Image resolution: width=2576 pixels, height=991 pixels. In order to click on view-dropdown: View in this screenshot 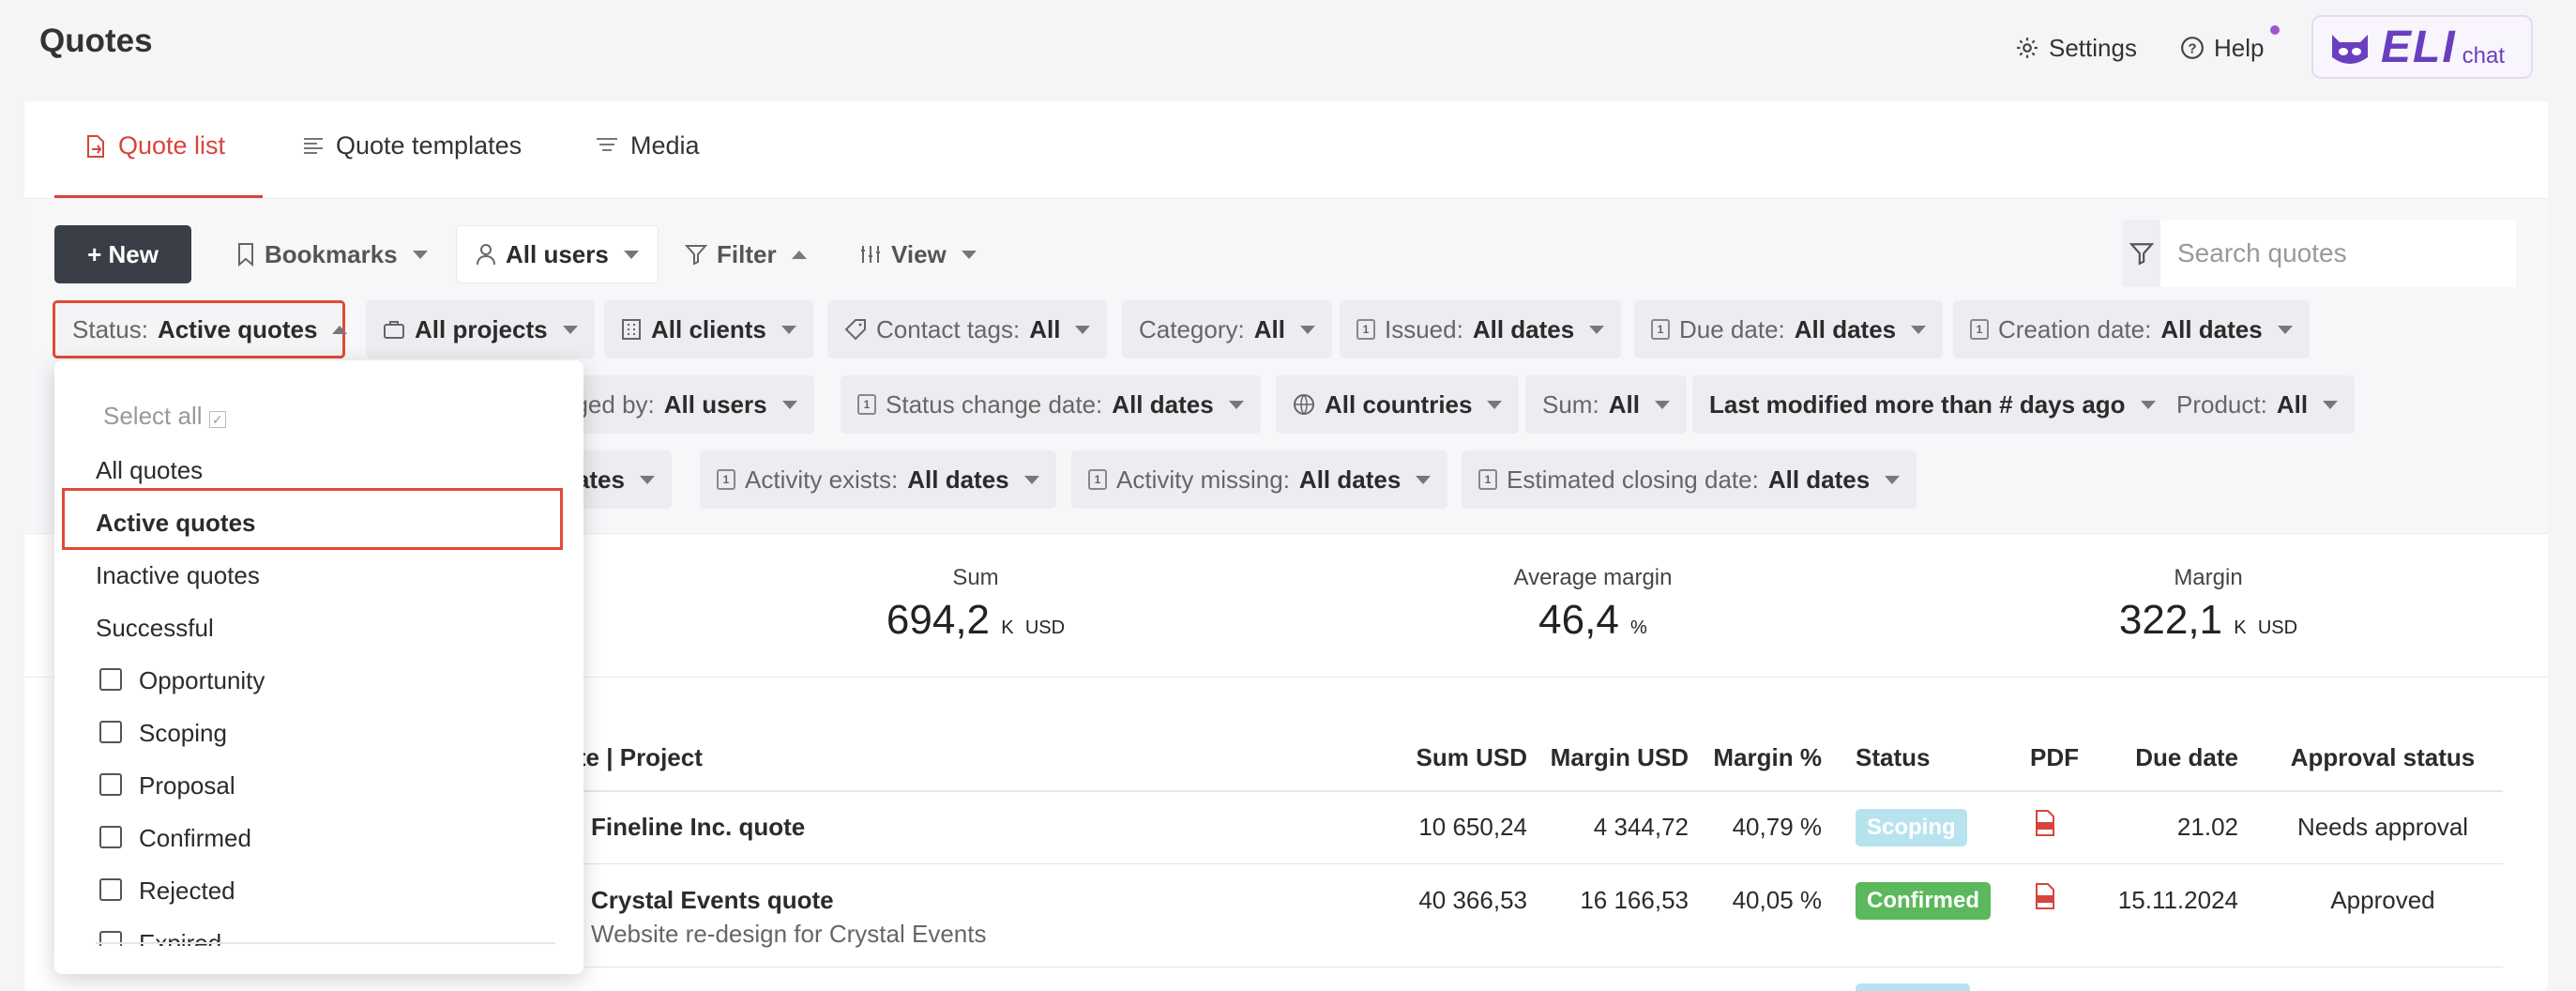, I will do `click(918, 254)`.